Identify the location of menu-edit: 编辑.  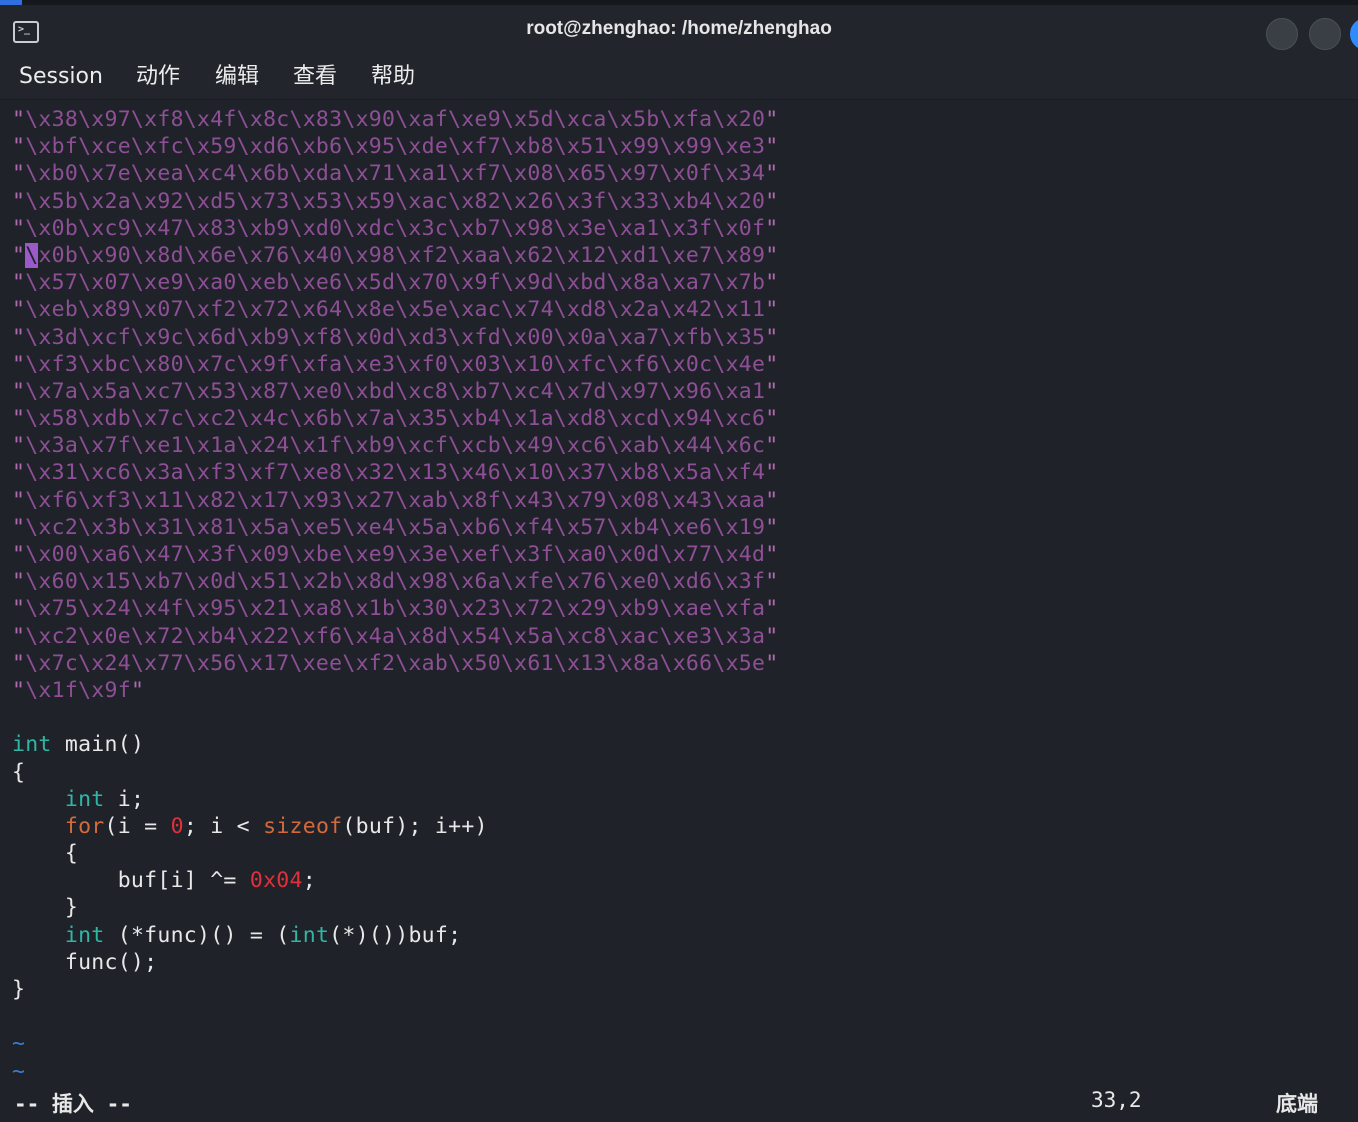
(237, 77).